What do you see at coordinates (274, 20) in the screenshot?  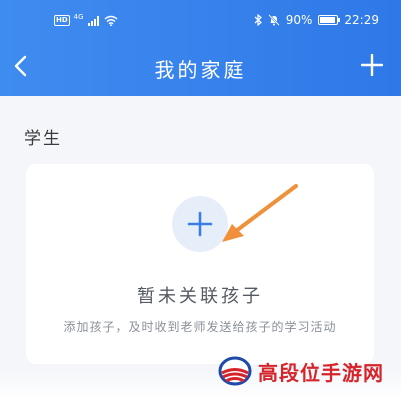 I see `mute-icon` at bounding box center [274, 20].